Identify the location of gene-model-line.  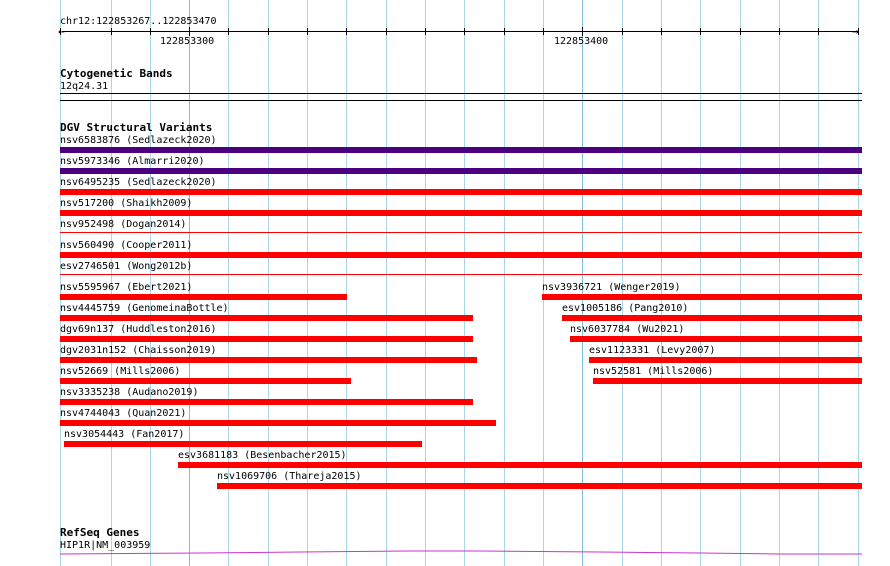
(445, 553).